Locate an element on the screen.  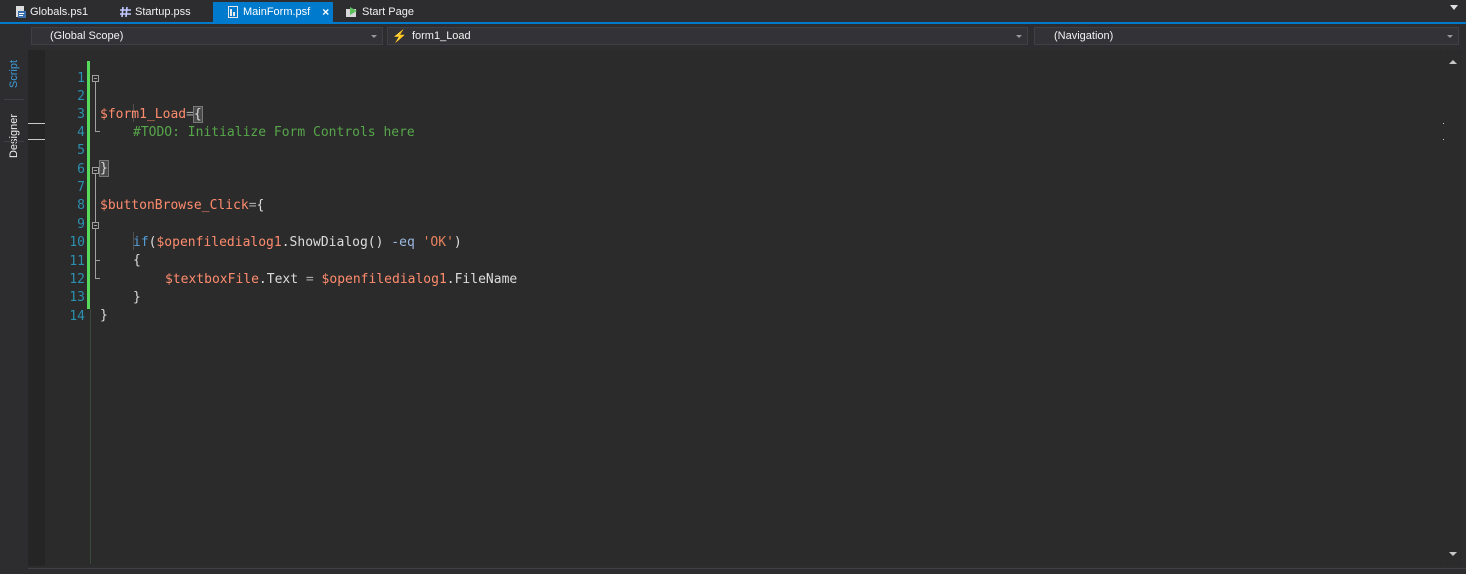
tab-label: MainForm.psf is located at coordinates (277, 12).